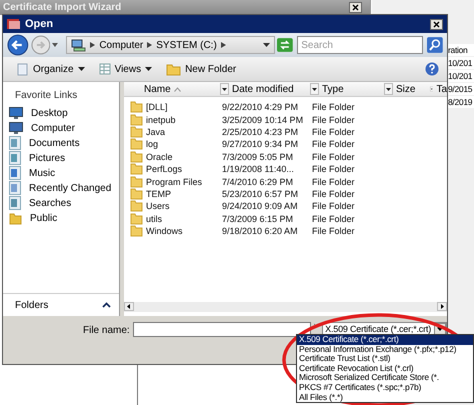 The height and width of the screenshot is (405, 474). Describe the element at coordinates (263, 89) in the screenshot. I see `column-header: Date modified` at that location.